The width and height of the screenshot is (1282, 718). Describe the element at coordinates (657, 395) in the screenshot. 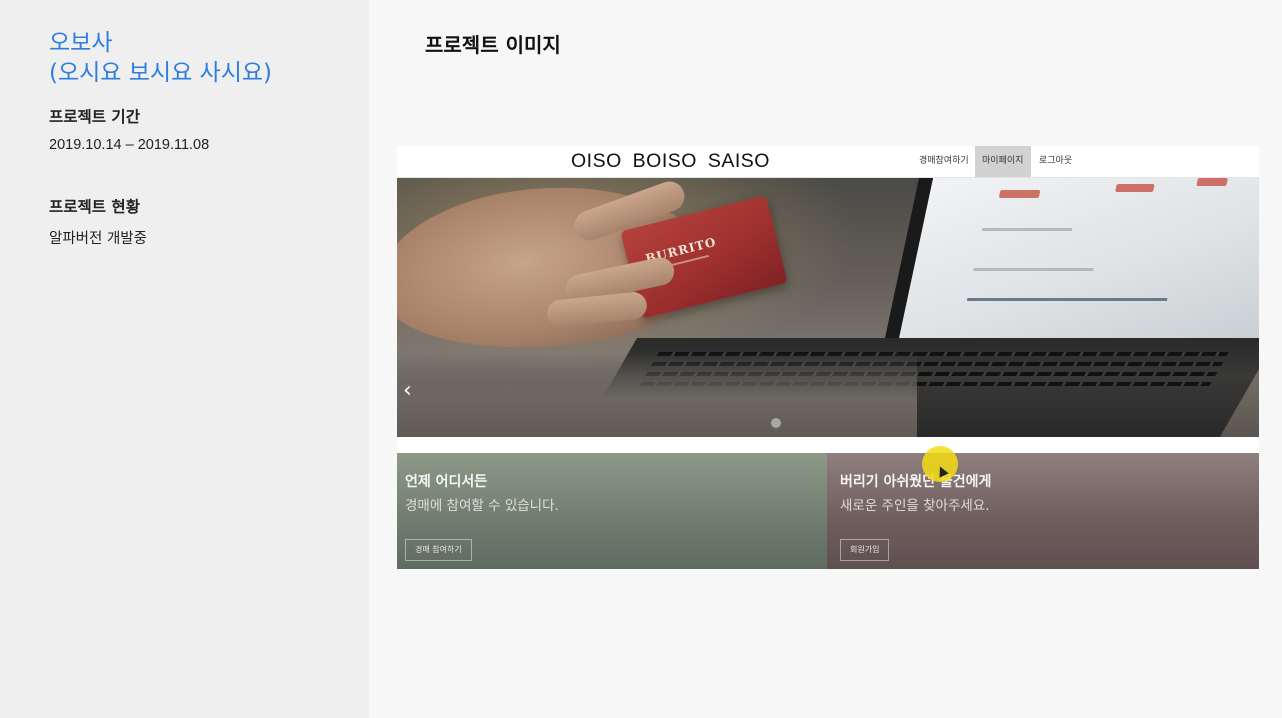

I see `desk-surface` at that location.